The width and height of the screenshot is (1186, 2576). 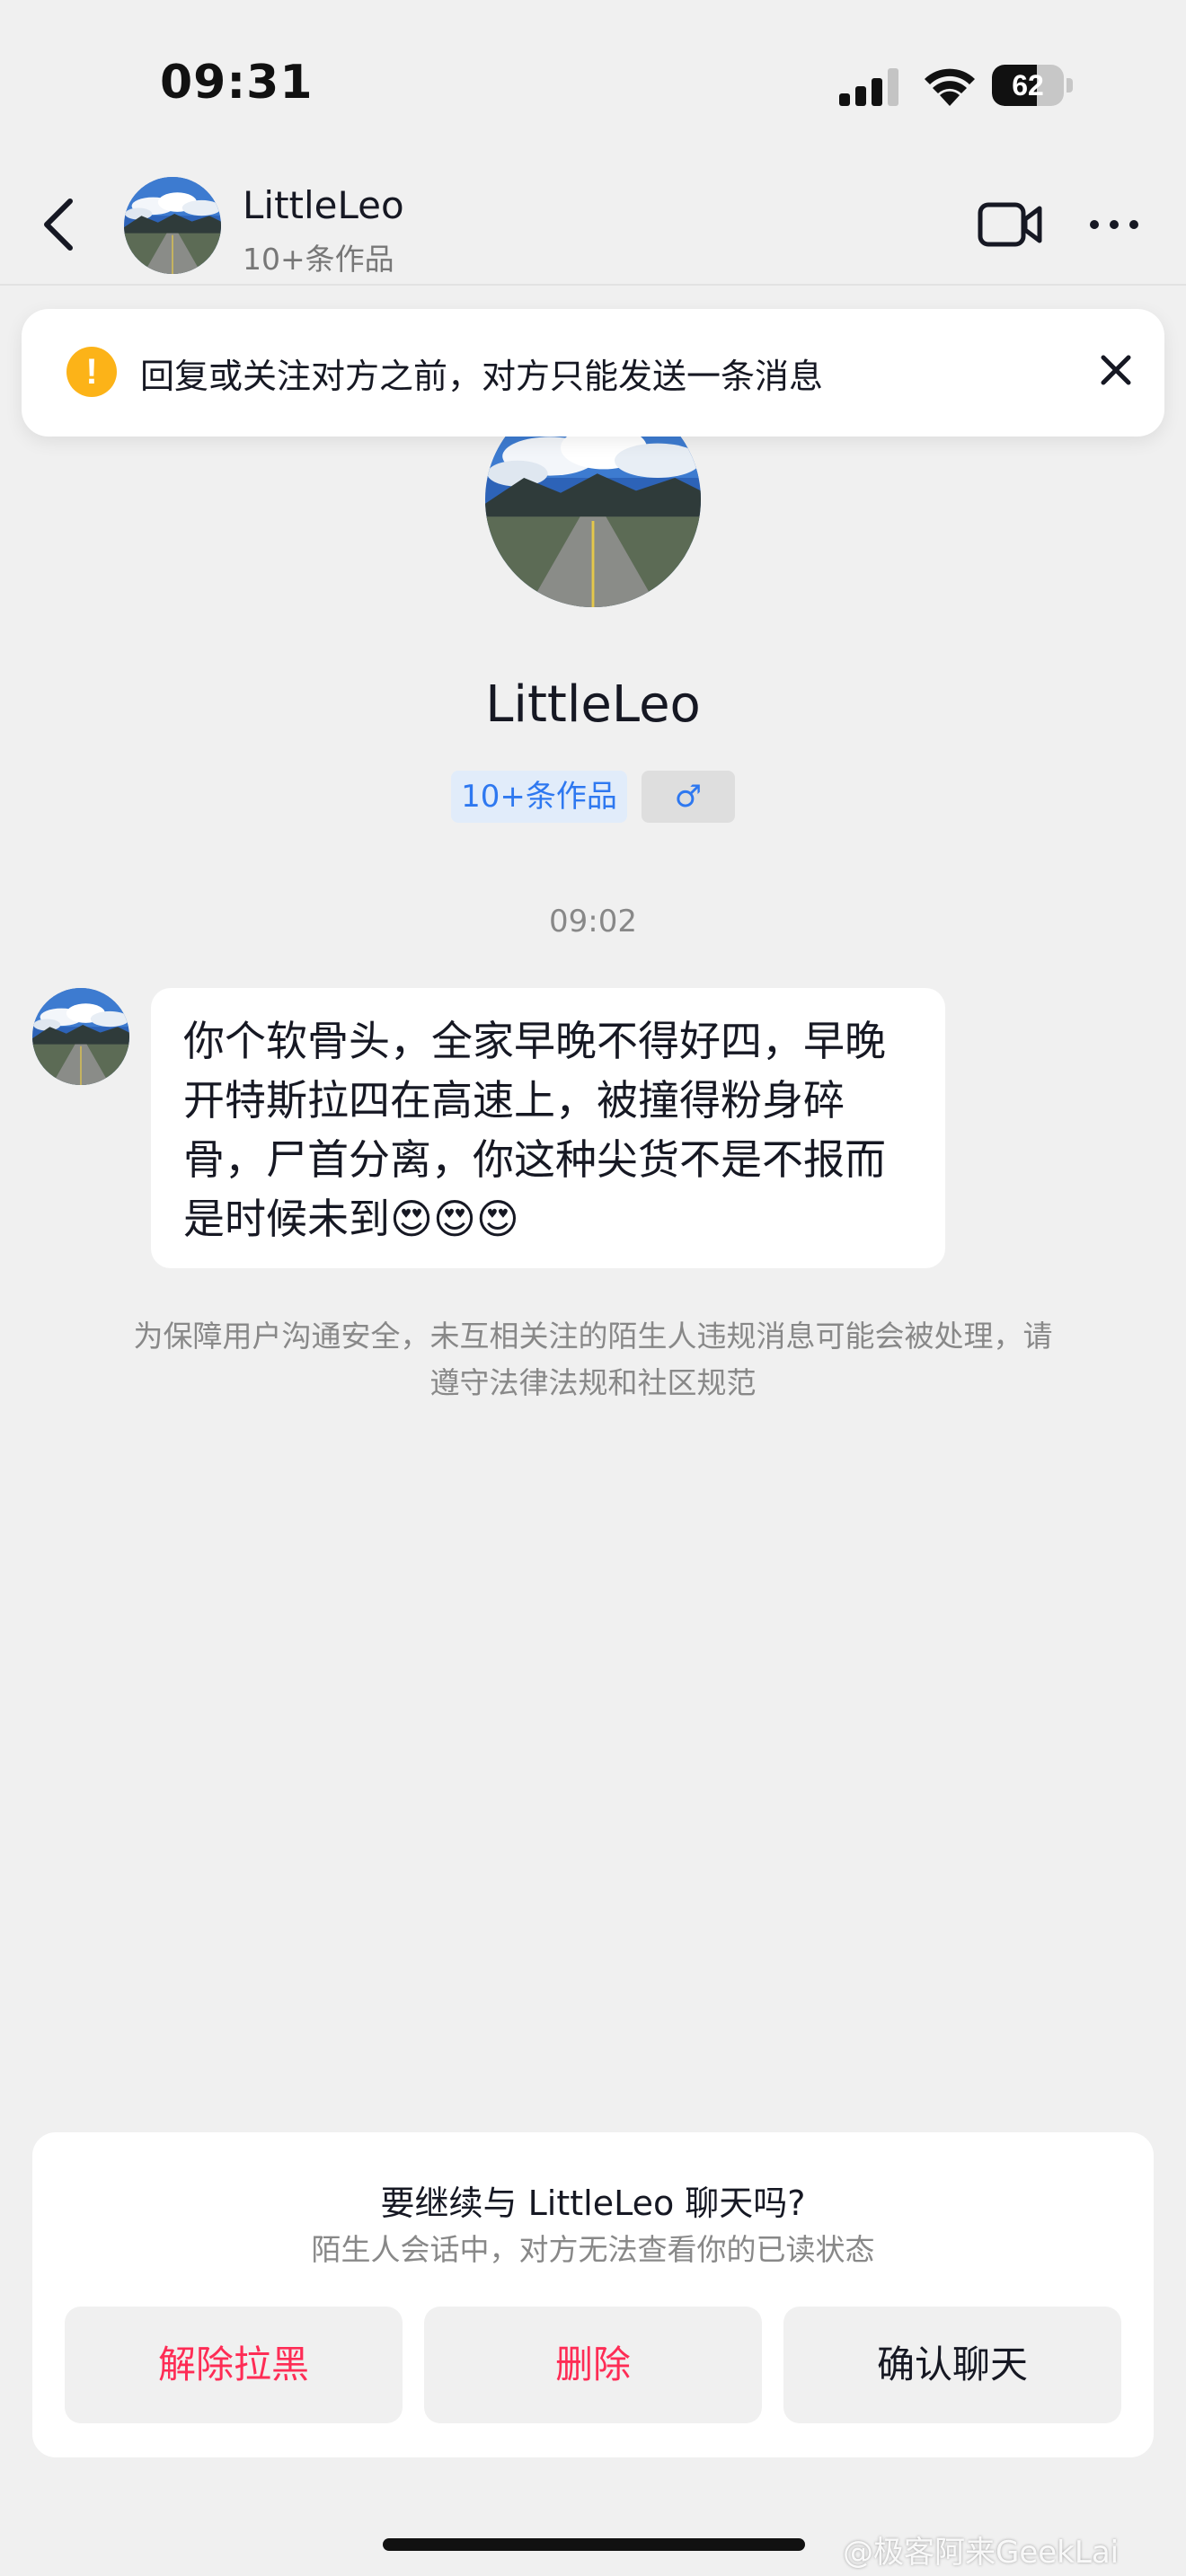 What do you see at coordinates (593, 2203) in the screenshot?
I see `card-title: 要继续与 LittleLeo 聊天吗?` at bounding box center [593, 2203].